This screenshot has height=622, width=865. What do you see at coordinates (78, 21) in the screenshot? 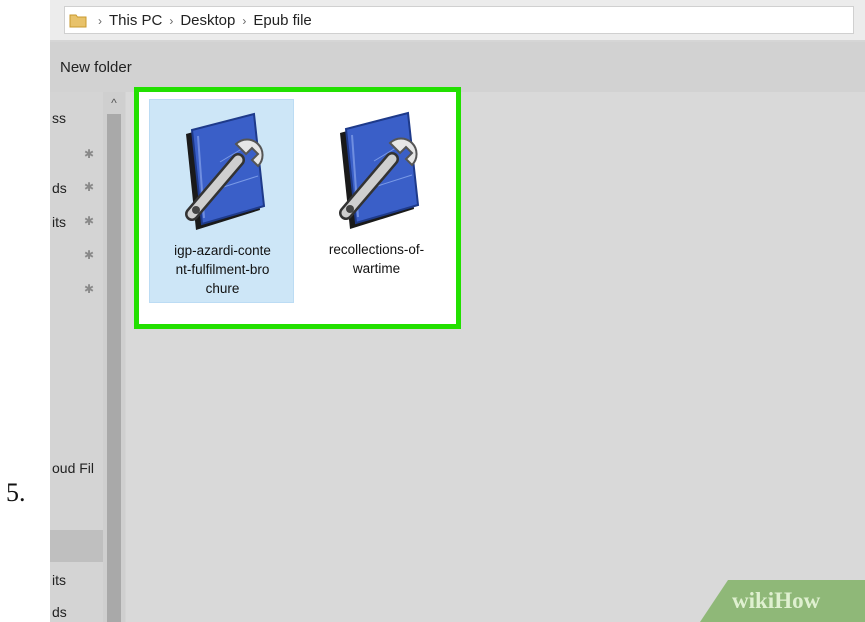
I see `folder-icon` at bounding box center [78, 21].